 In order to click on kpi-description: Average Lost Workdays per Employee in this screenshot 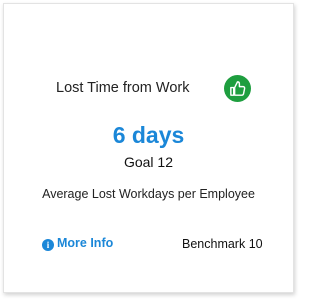, I will do `click(148, 194)`.